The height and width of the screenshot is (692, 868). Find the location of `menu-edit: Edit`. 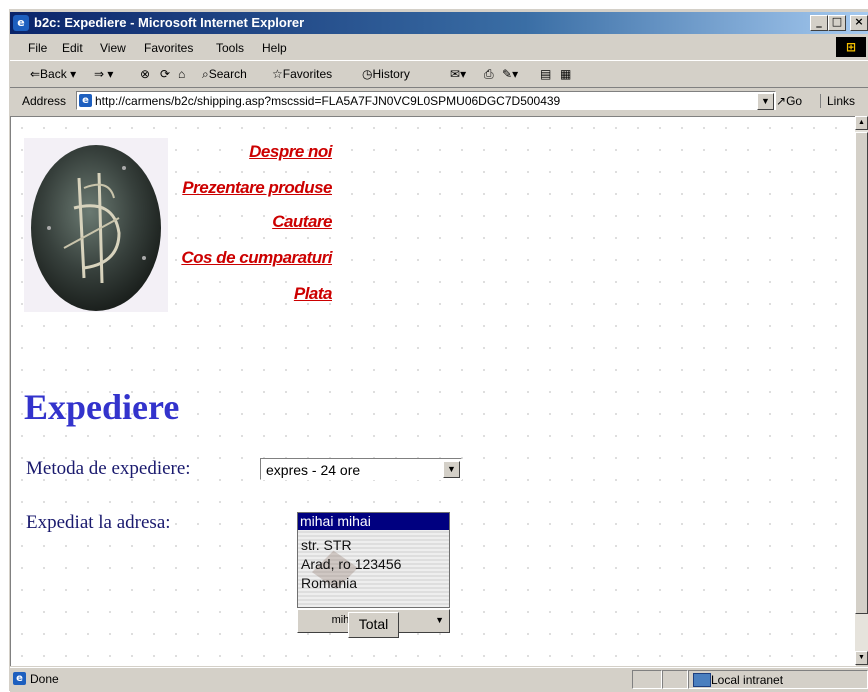

menu-edit: Edit is located at coordinates (72, 48).